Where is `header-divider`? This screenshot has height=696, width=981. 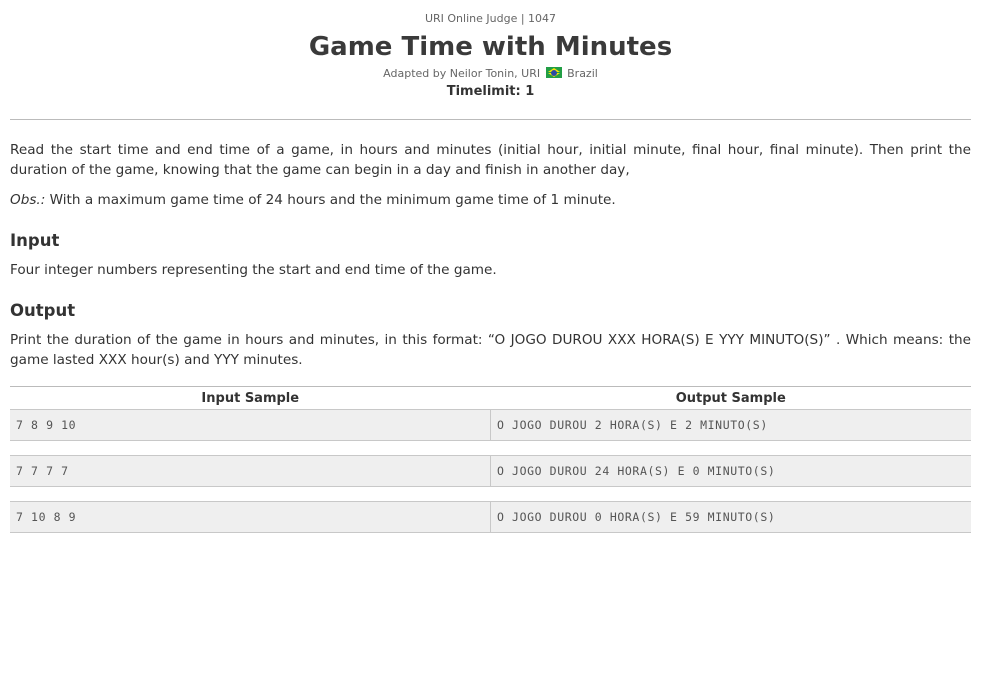 header-divider is located at coordinates (490, 119).